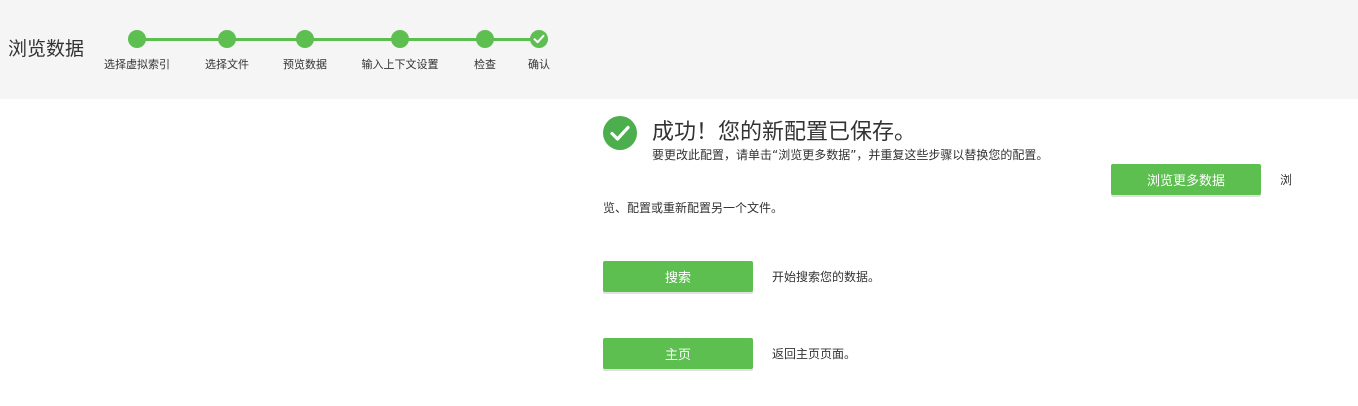 This screenshot has width=1358, height=406. What do you see at coordinates (850, 155) in the screenshot?
I see `success-description: 要更改此配置，请单击“浏览更多数据”，并重复这些步骤以替换您的配置。` at bounding box center [850, 155].